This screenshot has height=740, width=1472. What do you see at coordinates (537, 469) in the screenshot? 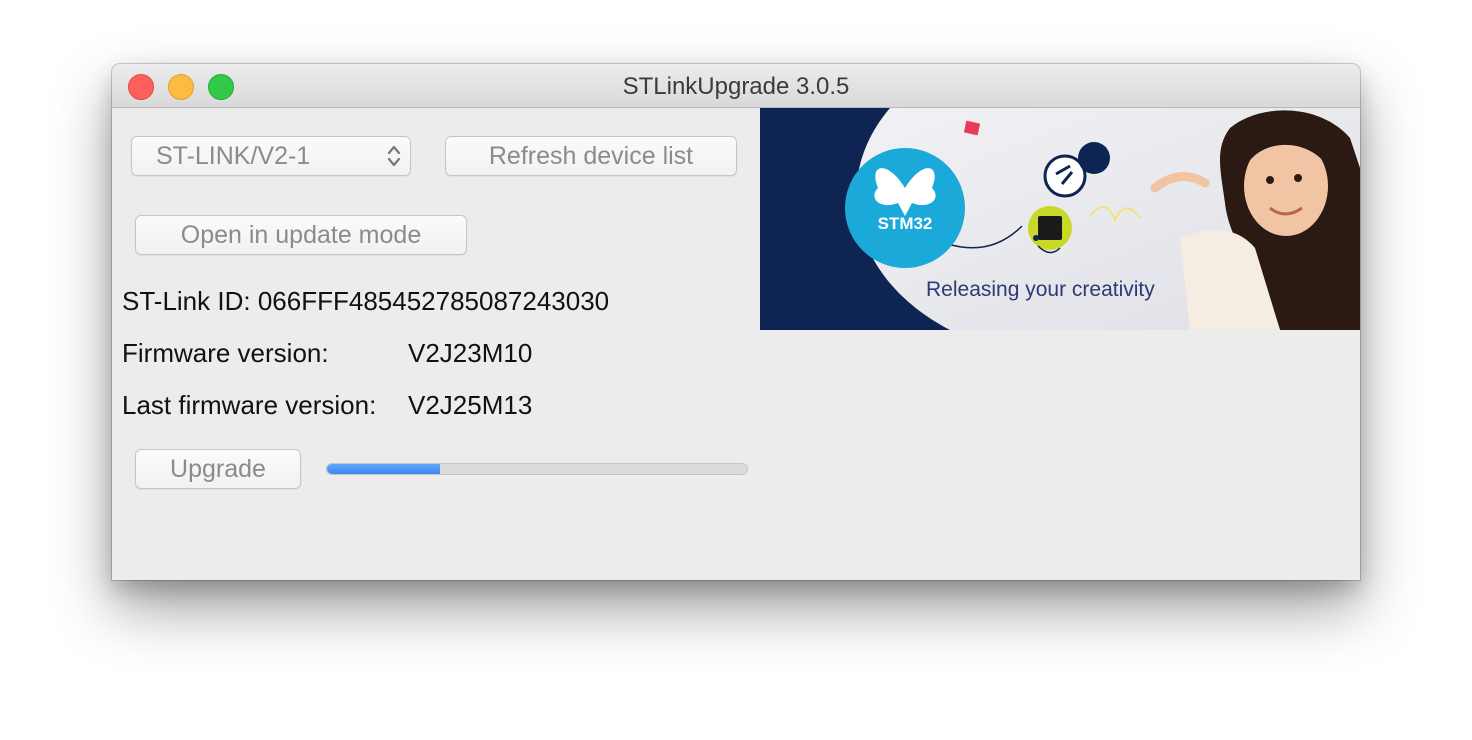
I see `upgrade-progress-bar` at bounding box center [537, 469].